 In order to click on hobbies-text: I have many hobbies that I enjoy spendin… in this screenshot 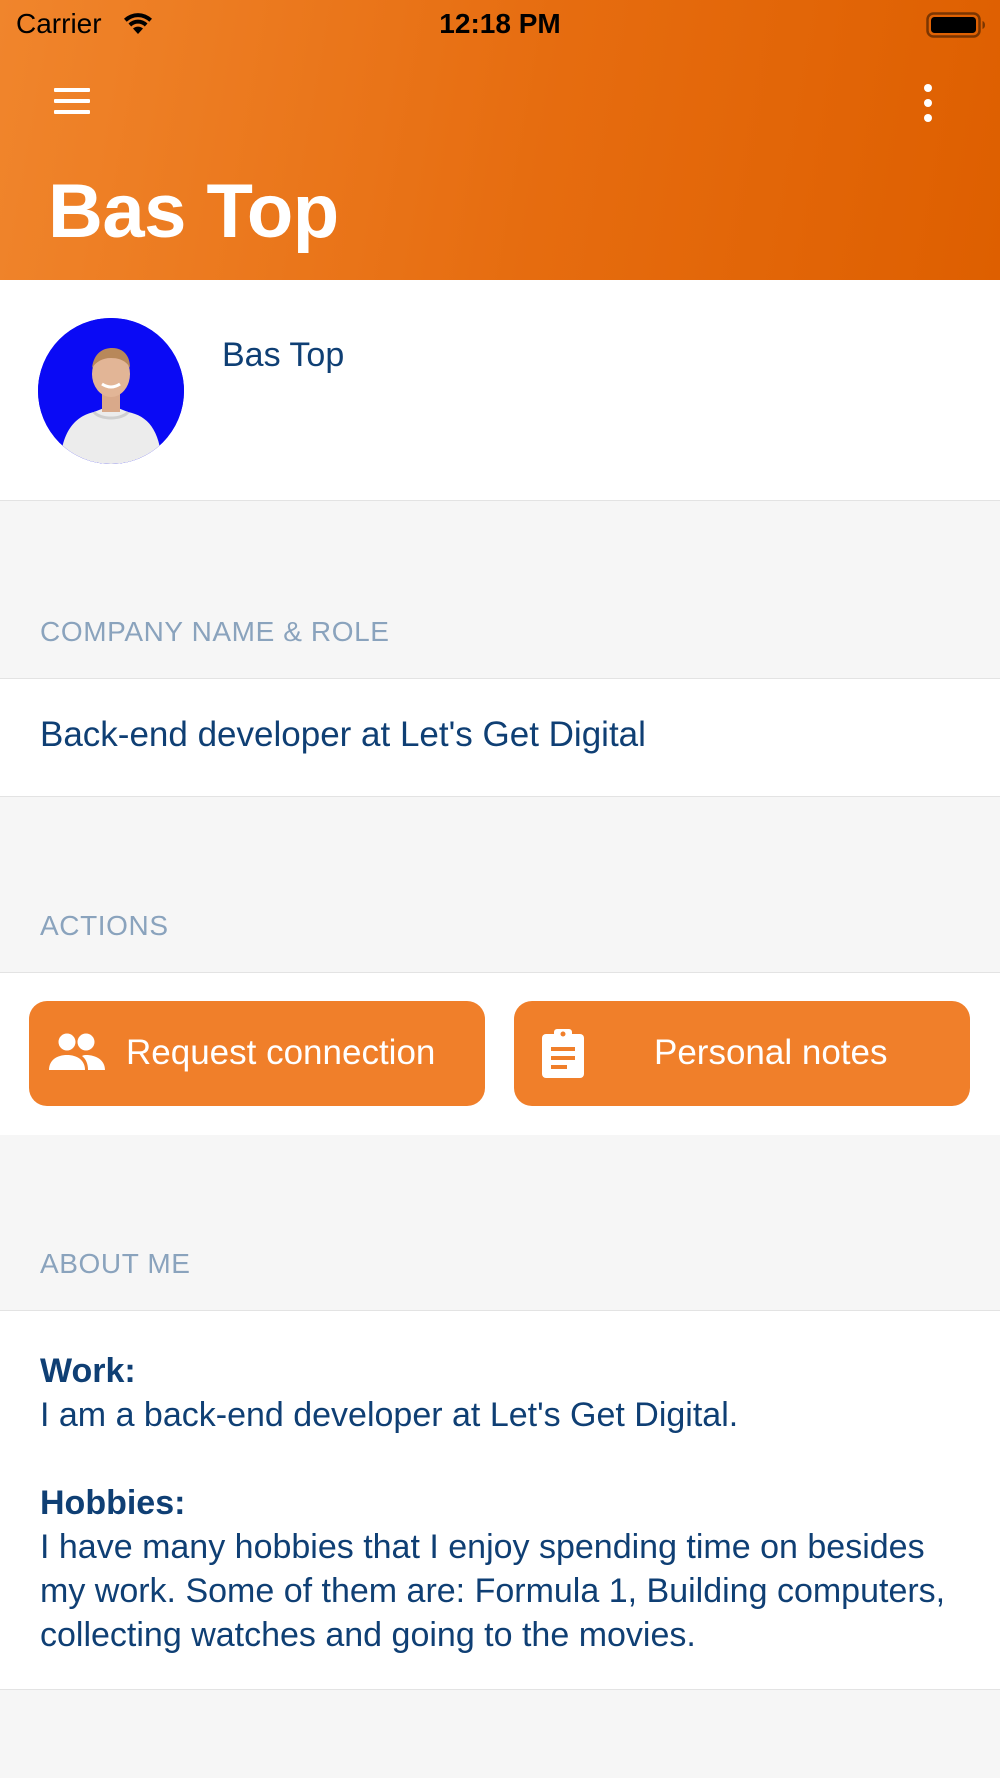, I will do `click(493, 1591)`.